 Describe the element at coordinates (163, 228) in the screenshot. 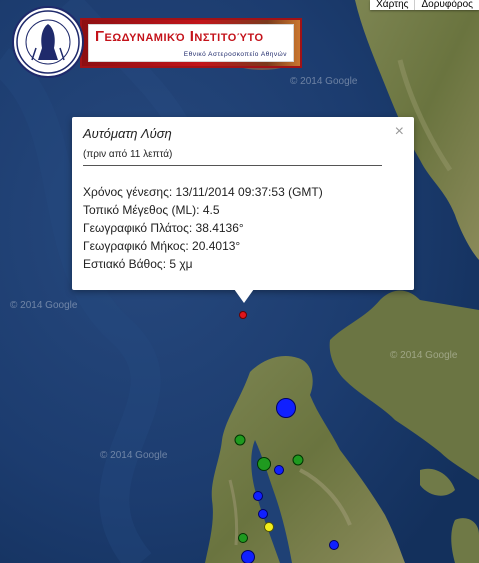

I see `info-latitude: Γεωγραφικό Πλάτος: 38.4136°` at that location.